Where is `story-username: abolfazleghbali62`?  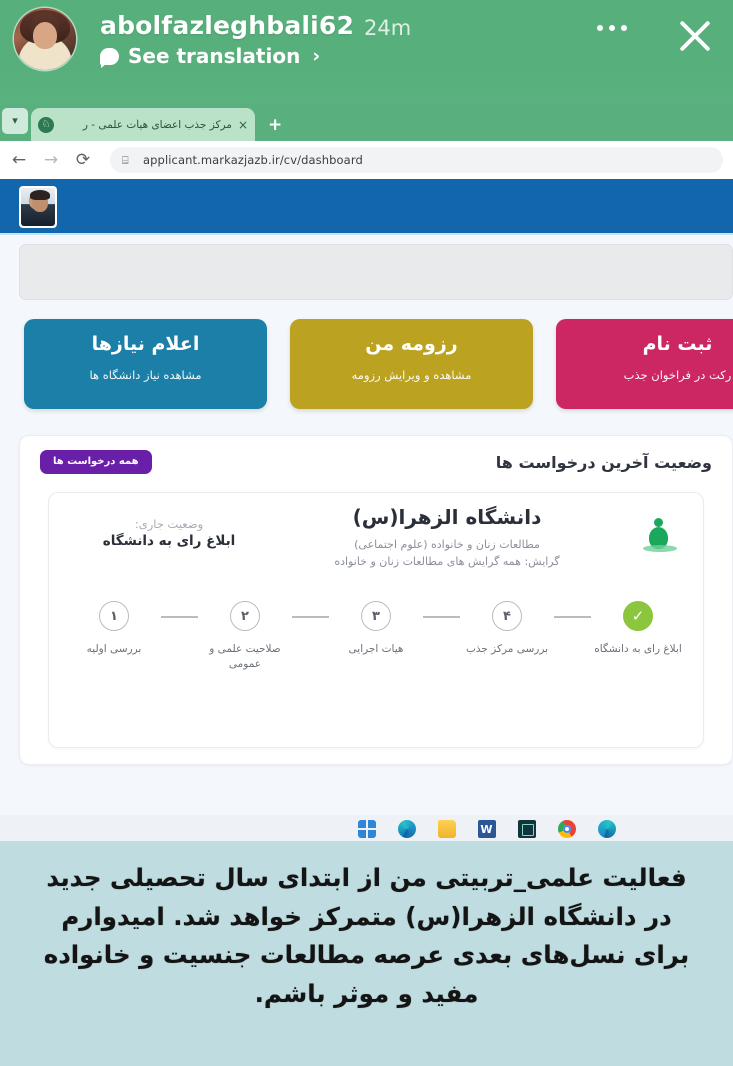 story-username: abolfazleghbali62 is located at coordinates (227, 25).